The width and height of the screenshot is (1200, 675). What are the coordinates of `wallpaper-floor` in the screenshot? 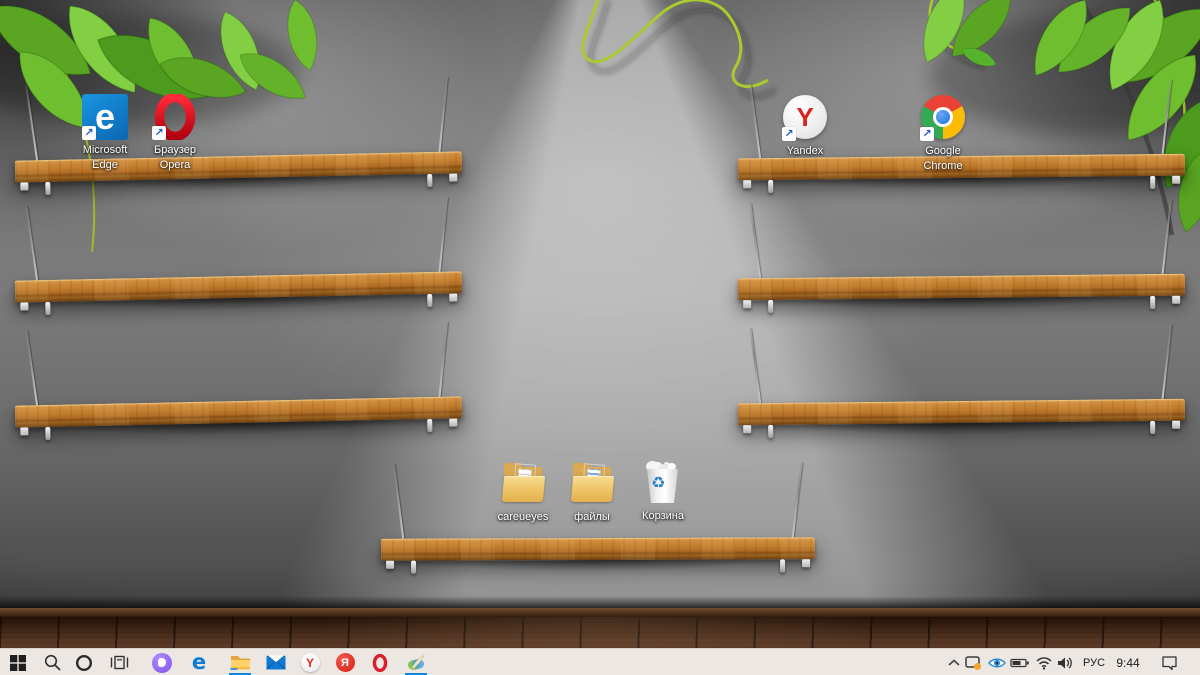 It's located at (600, 622).